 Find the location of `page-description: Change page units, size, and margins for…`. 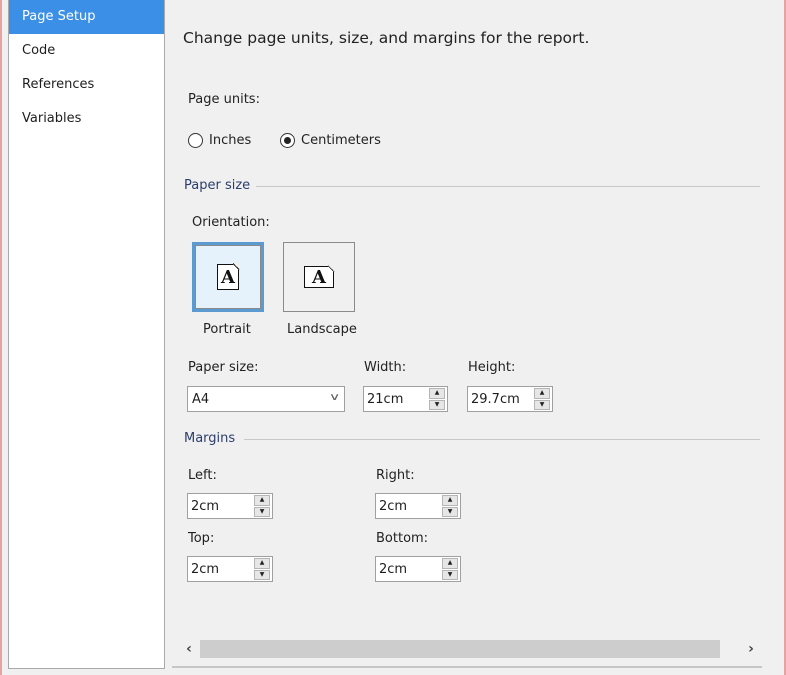

page-description: Change page units, size, and margins for… is located at coordinates (386, 38).